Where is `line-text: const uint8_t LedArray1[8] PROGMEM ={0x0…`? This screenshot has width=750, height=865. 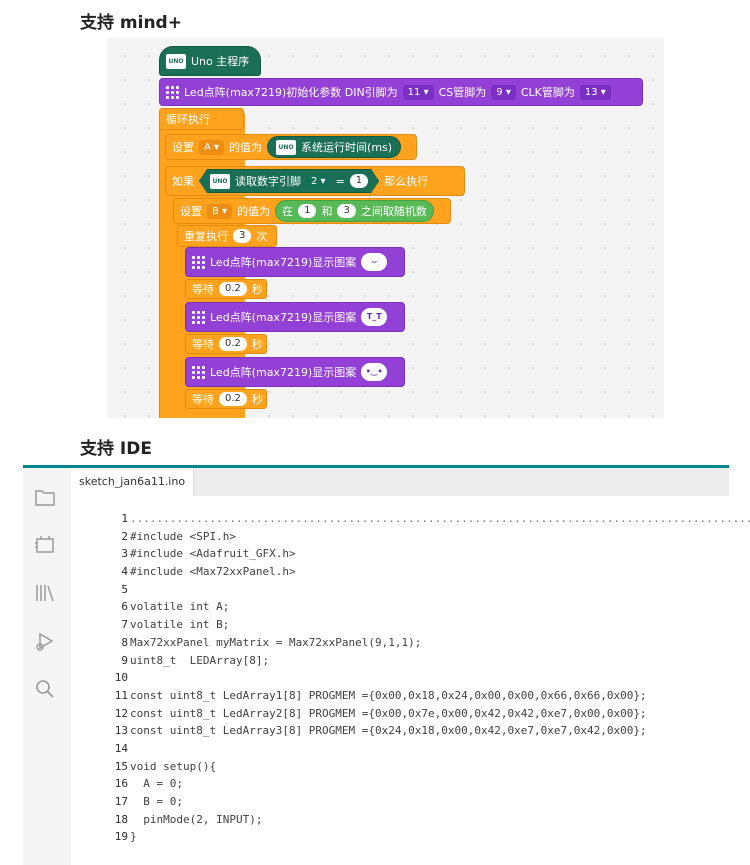 line-text: const uint8_t LedArray1[8] PROGMEM ={0x0… is located at coordinates (388, 695).